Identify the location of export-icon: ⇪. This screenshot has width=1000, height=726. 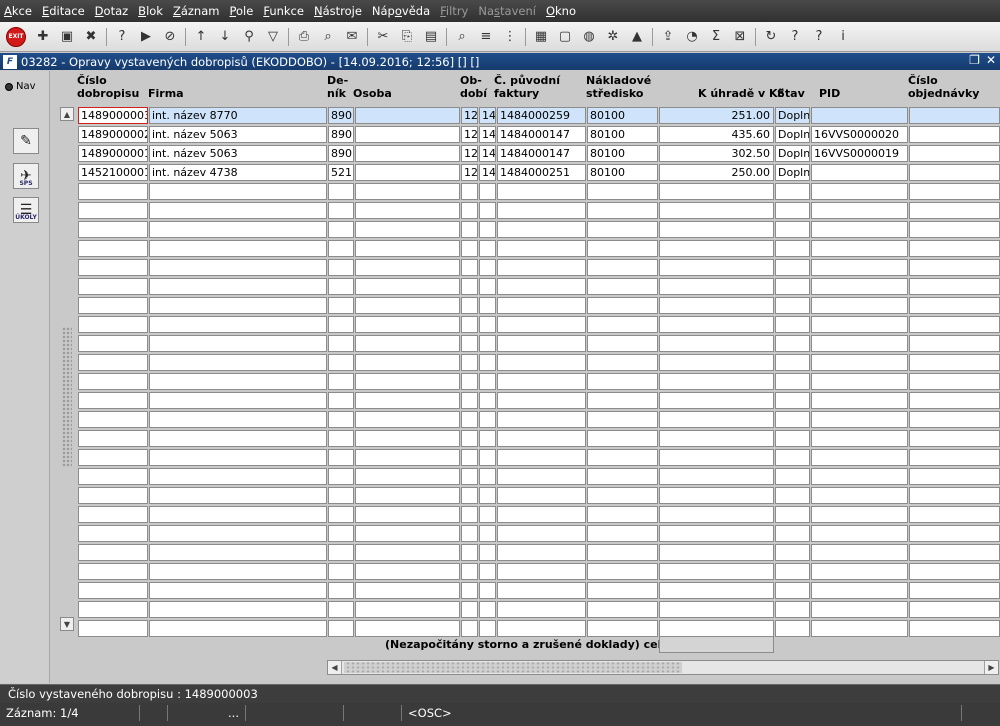
(668, 37).